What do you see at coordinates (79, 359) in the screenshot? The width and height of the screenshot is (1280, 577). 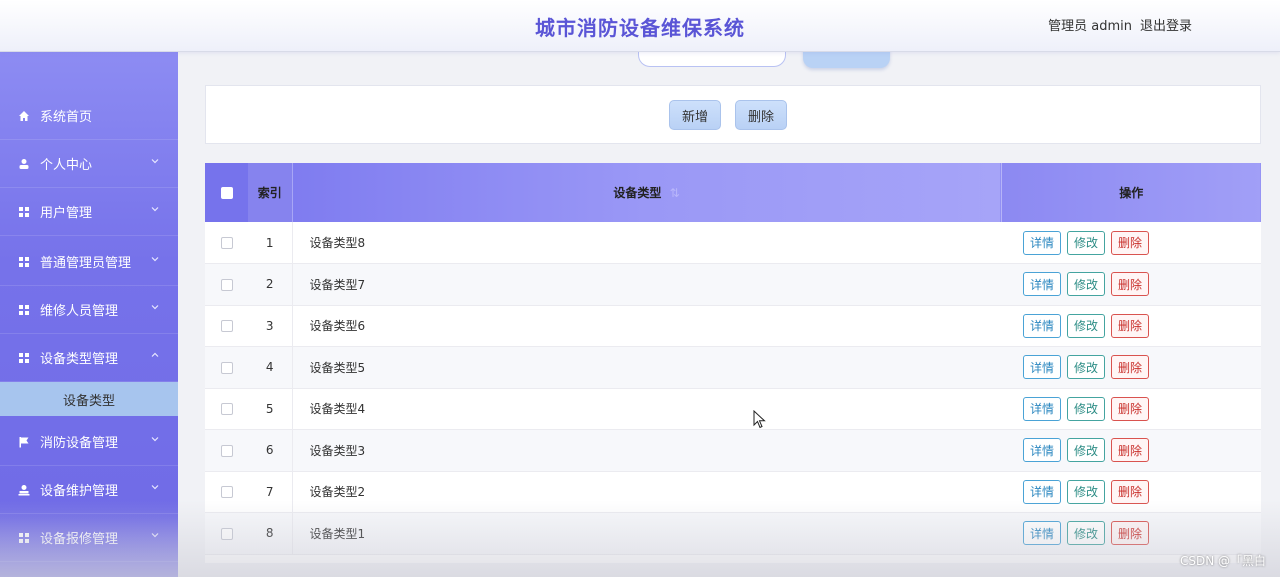 I see `sidebar-item-label: 设备类型管理` at bounding box center [79, 359].